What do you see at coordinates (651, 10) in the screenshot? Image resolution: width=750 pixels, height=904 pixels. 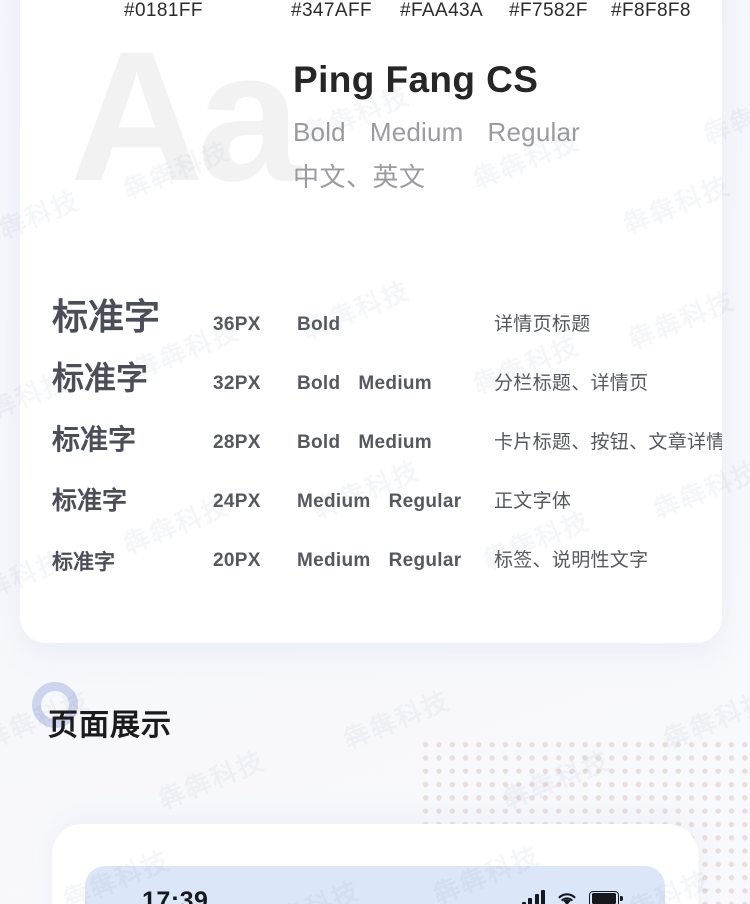 I see `swatch-hex-5: #F8F8F8` at bounding box center [651, 10].